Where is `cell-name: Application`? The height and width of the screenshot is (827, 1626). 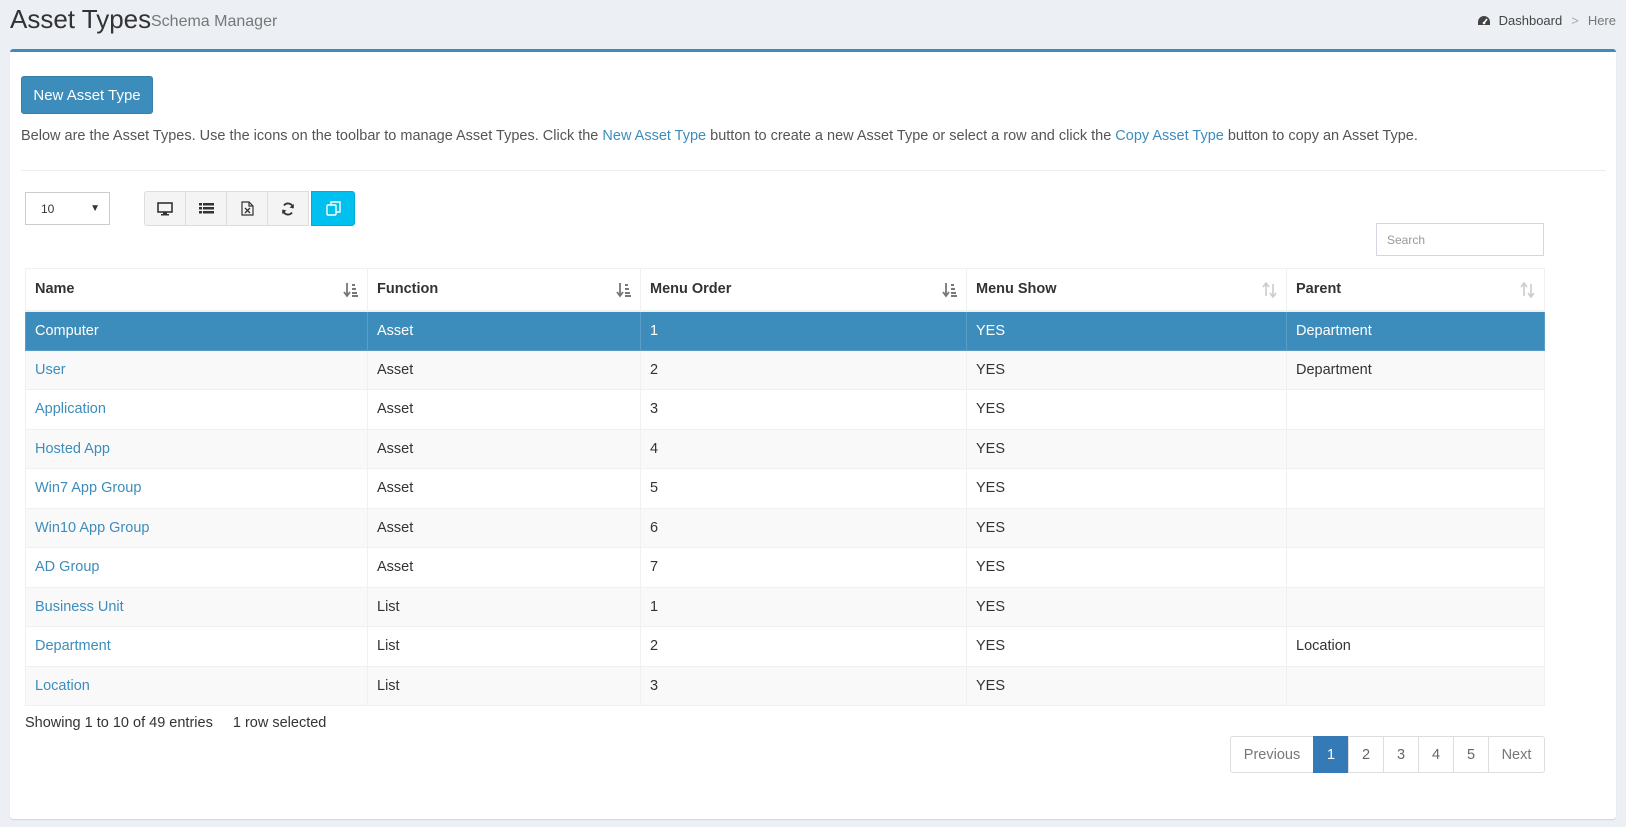 cell-name: Application is located at coordinates (196, 409).